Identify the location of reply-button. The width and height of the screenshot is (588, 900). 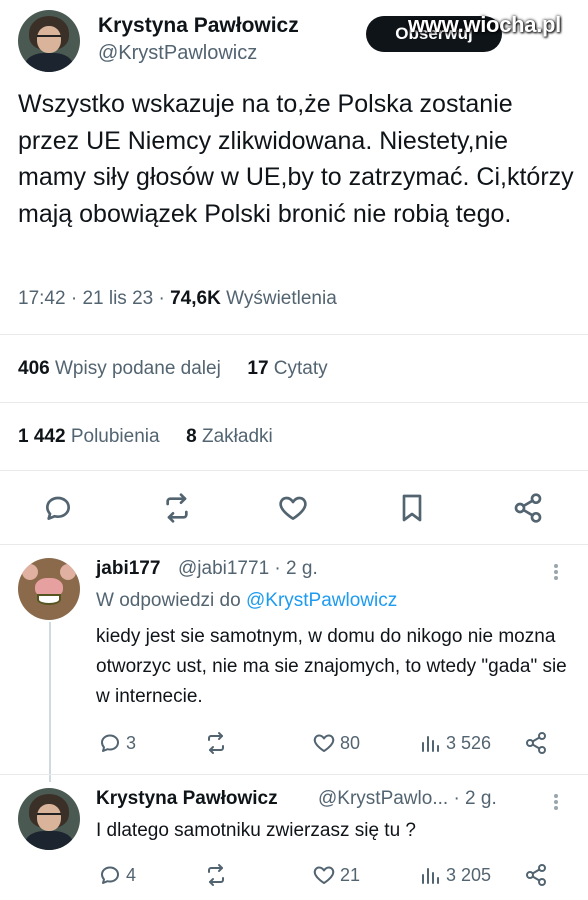
(58, 508).